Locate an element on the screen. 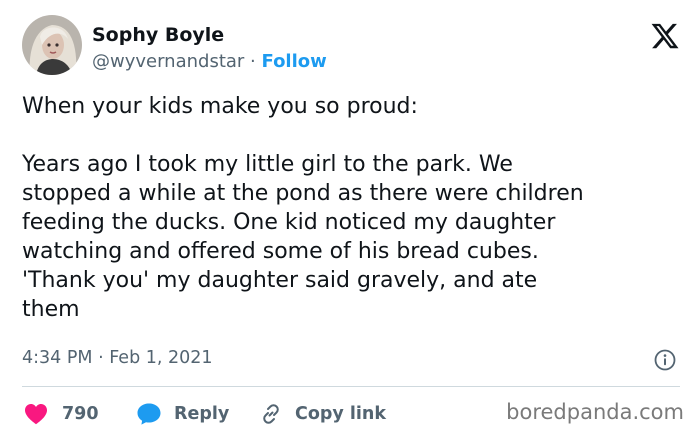 The image size is (700, 440). handle: @wyvernandstar is located at coordinates (168, 61).